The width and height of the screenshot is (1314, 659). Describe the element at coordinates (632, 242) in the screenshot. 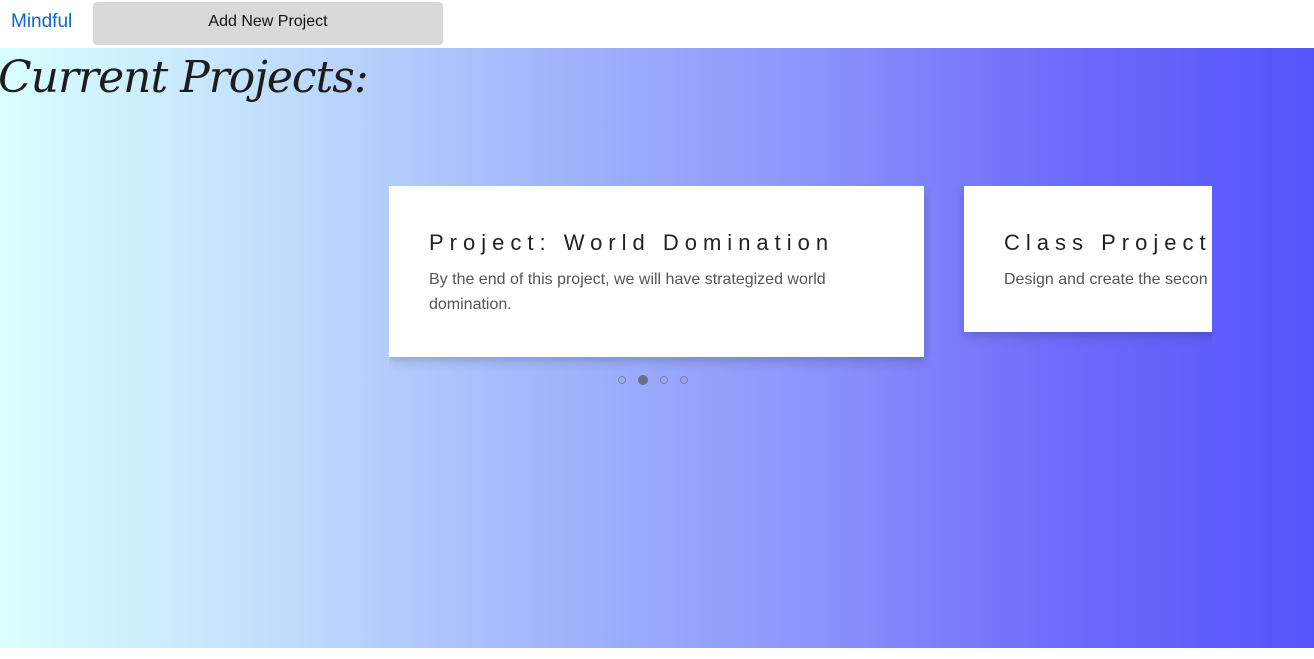

I see `project-card-title: Project: World Domination` at that location.